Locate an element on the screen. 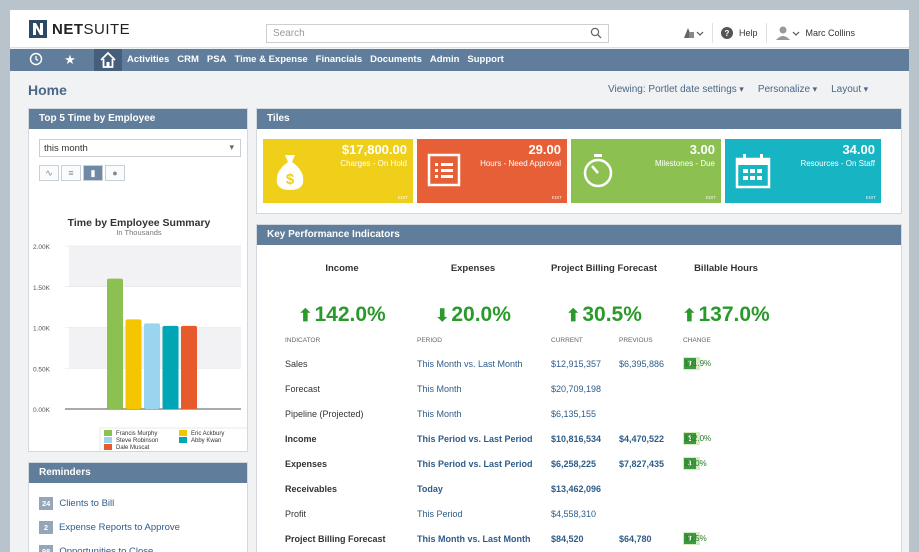  kpi-table-row: Profit This Period $4,558,310 is located at coordinates (579, 515).